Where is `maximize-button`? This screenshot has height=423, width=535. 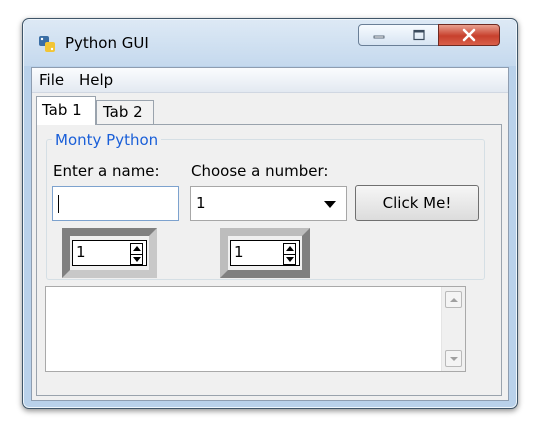 maximize-button is located at coordinates (419, 35).